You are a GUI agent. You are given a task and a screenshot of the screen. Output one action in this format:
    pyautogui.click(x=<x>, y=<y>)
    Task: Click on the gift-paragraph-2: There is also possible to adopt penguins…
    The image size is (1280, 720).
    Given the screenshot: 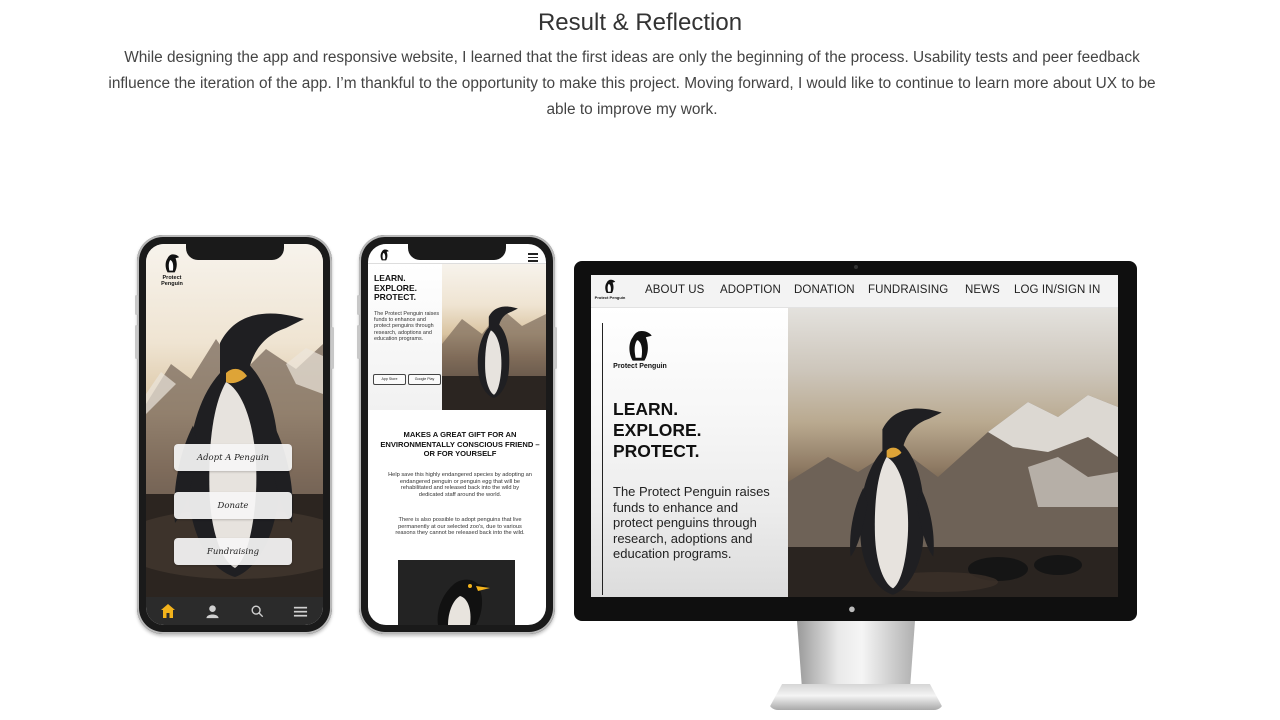 What is the action you would take?
    pyautogui.click(x=460, y=527)
    